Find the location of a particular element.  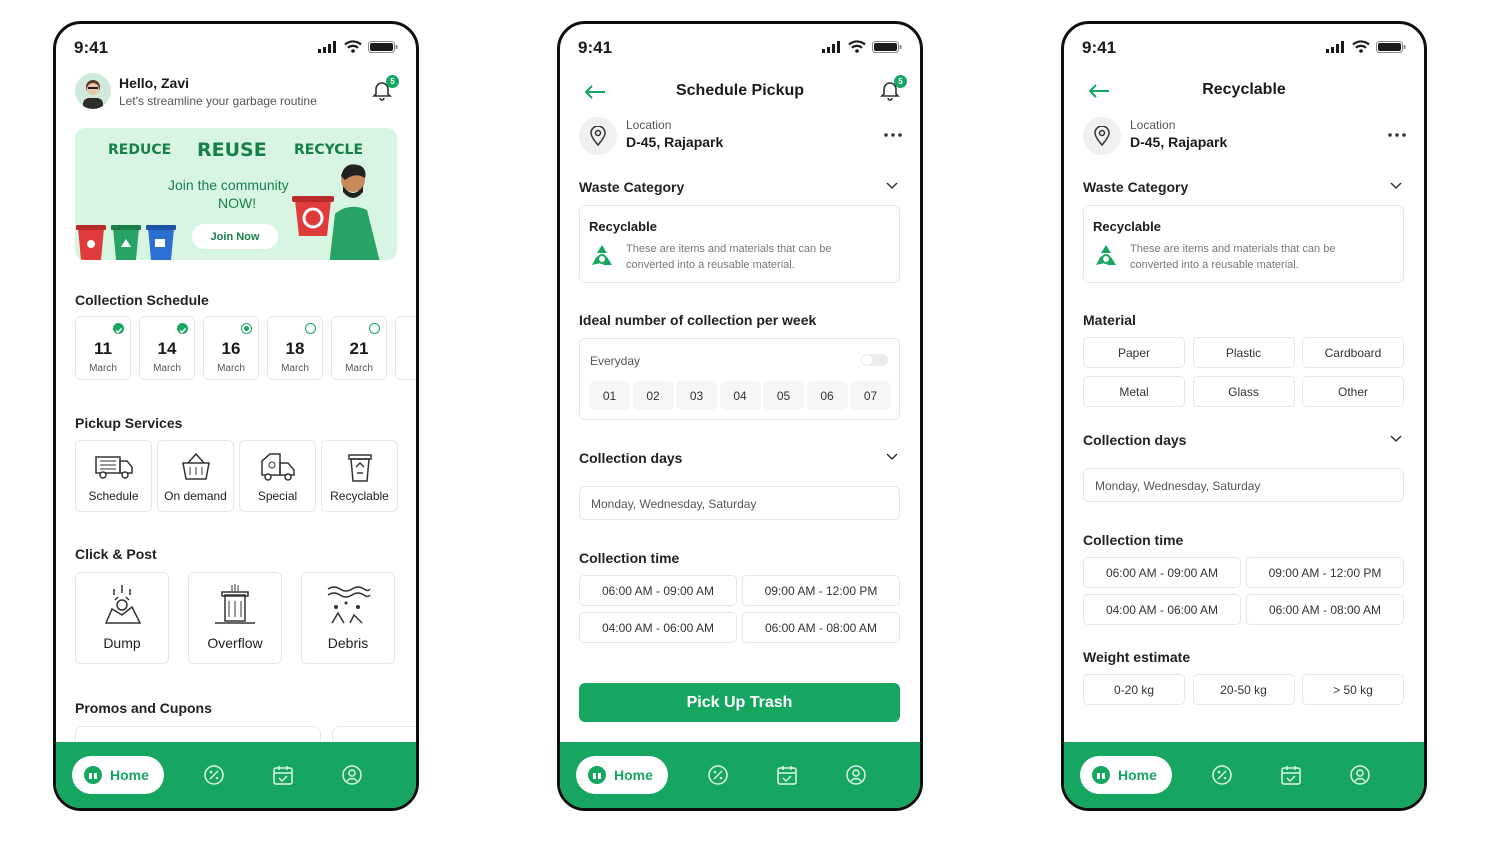

service-recyclable: Recyclable is located at coordinates (359, 476).